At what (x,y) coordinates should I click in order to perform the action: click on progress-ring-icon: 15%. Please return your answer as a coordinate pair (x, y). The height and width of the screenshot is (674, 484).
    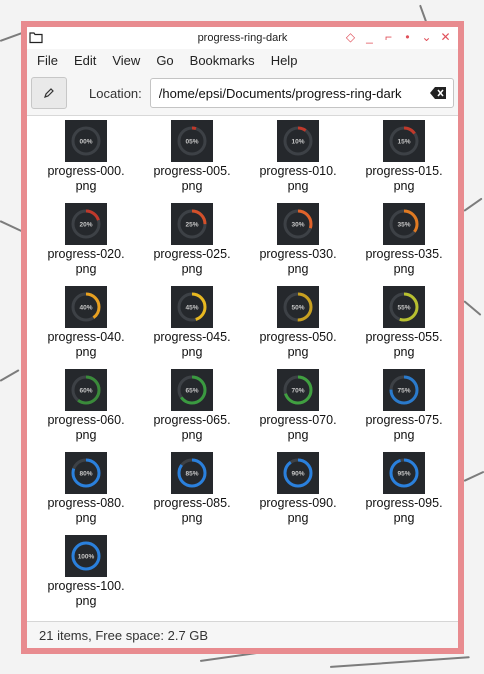
    Looking at the image, I should click on (404, 141).